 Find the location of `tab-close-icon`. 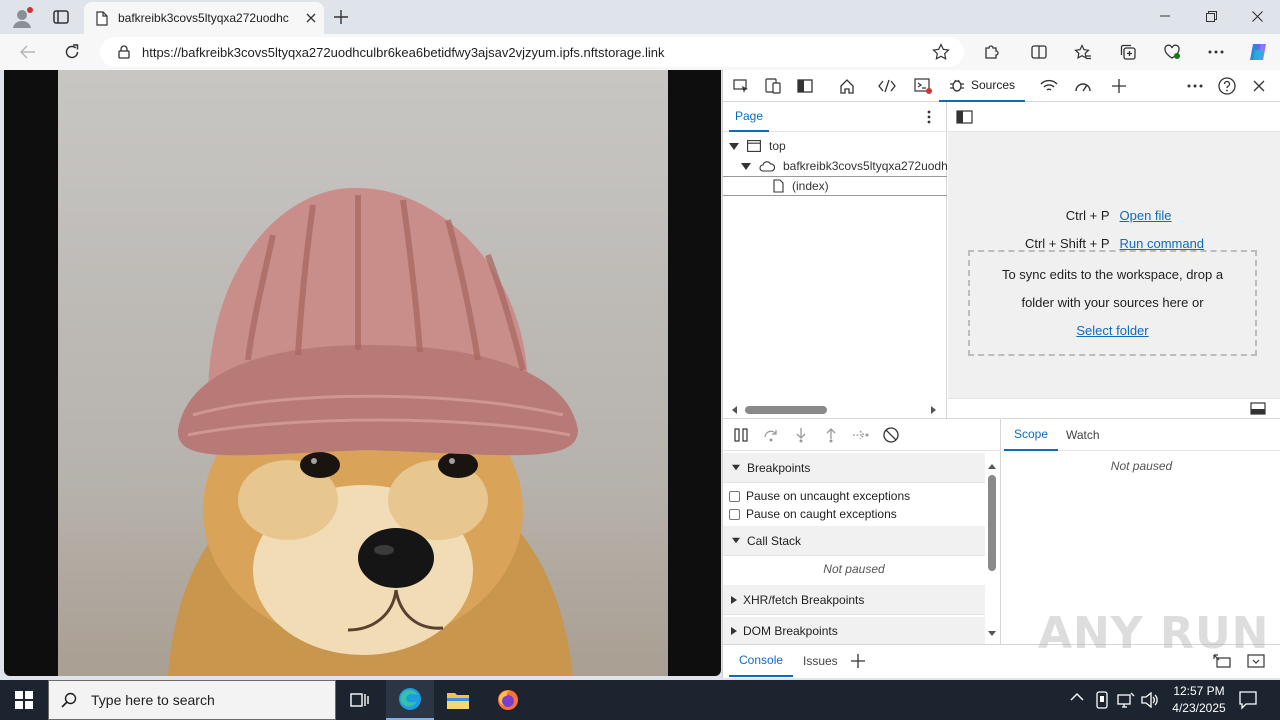

tab-close-icon is located at coordinates (311, 18).